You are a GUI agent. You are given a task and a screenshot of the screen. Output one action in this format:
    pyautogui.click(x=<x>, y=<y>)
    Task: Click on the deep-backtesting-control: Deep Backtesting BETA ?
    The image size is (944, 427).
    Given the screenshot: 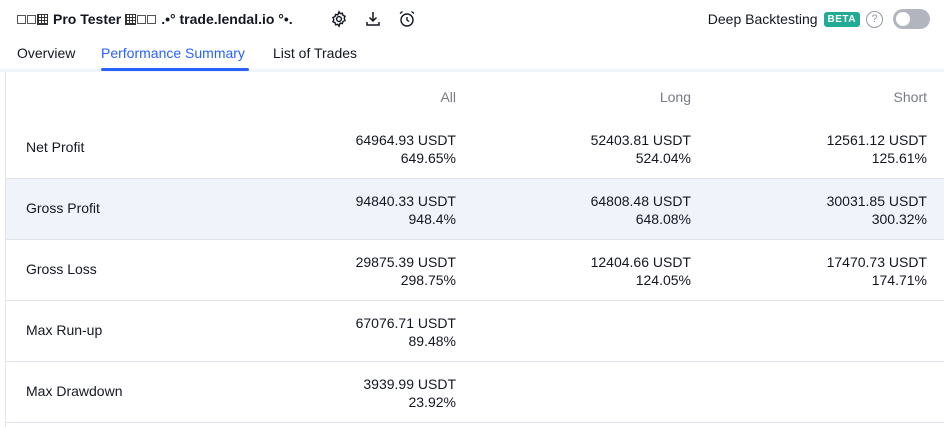 What is the action you would take?
    pyautogui.click(x=819, y=19)
    